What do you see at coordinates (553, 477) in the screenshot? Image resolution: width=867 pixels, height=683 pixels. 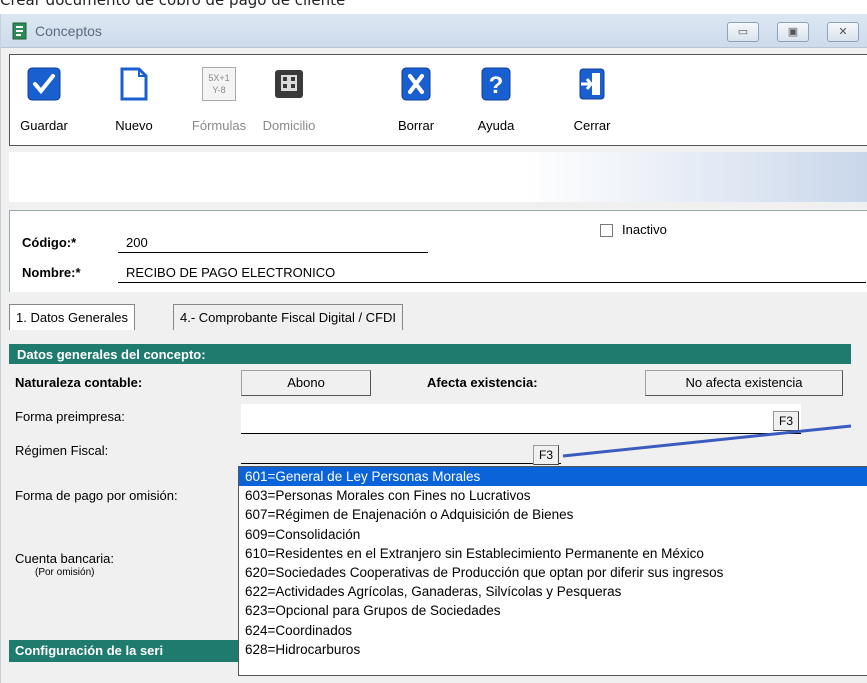 I see `regimen-option-601: 601=General de Ley Personas Morales` at bounding box center [553, 477].